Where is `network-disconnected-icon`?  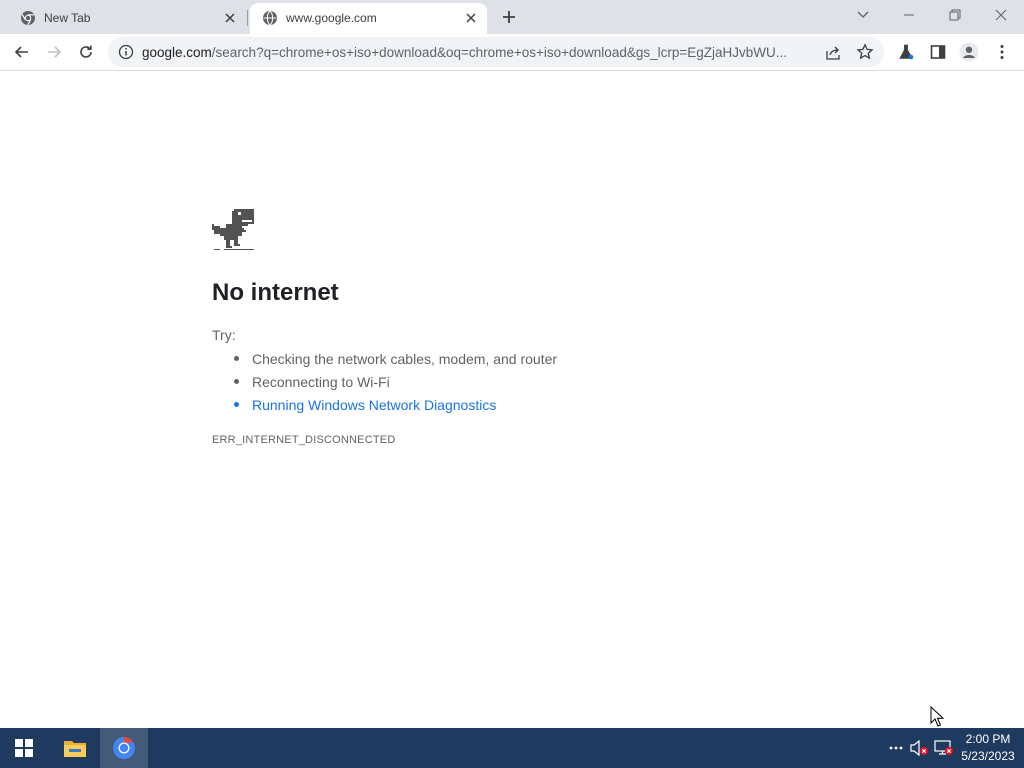
network-disconnected-icon is located at coordinates (943, 747).